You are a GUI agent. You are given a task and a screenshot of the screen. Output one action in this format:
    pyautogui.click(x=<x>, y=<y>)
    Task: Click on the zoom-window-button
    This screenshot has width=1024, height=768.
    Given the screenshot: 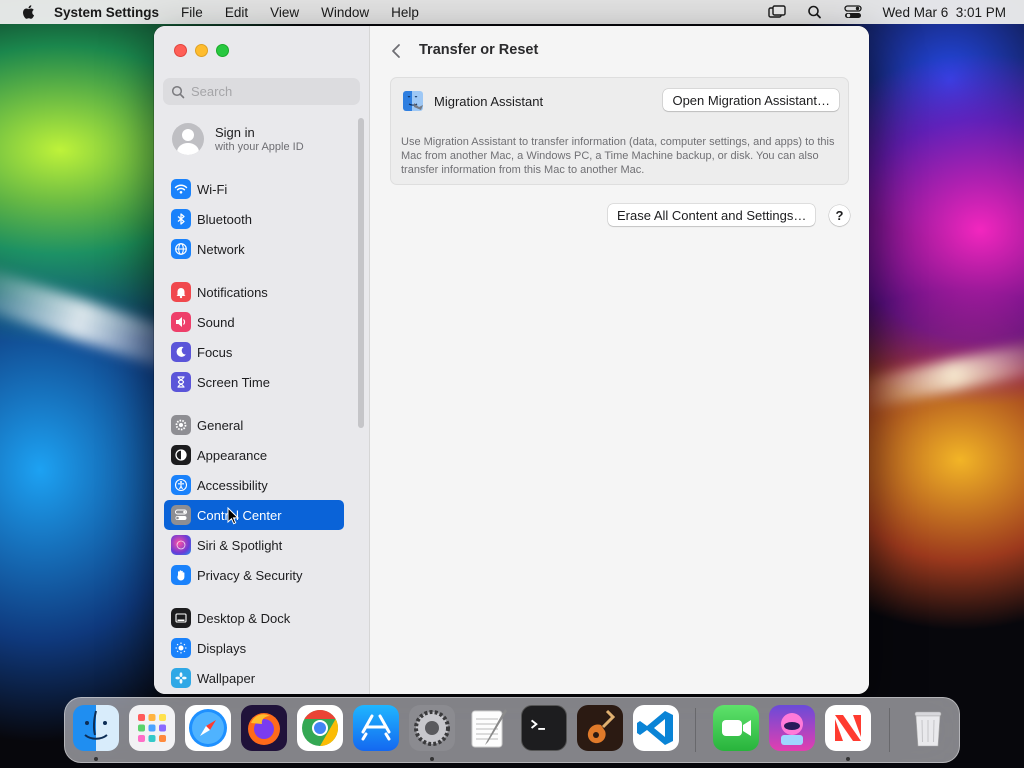 What is the action you would take?
    pyautogui.click(x=222, y=50)
    